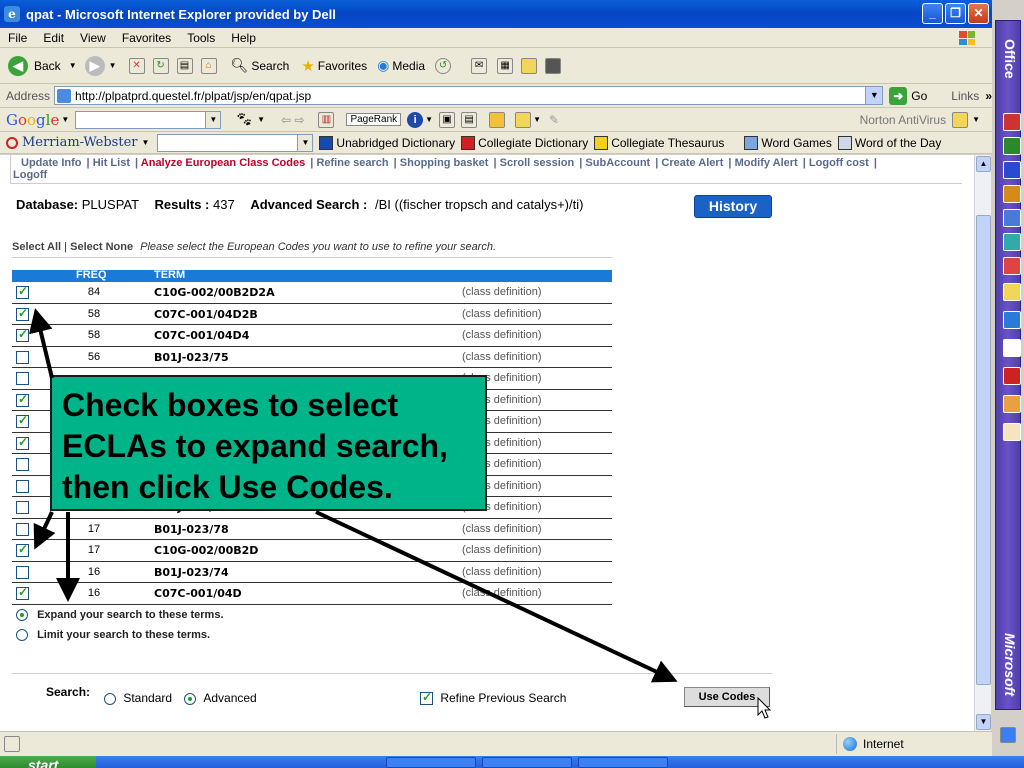 The width and height of the screenshot is (1024, 768). What do you see at coordinates (1012, 122) in the screenshot?
I see `outlook-icon` at bounding box center [1012, 122].